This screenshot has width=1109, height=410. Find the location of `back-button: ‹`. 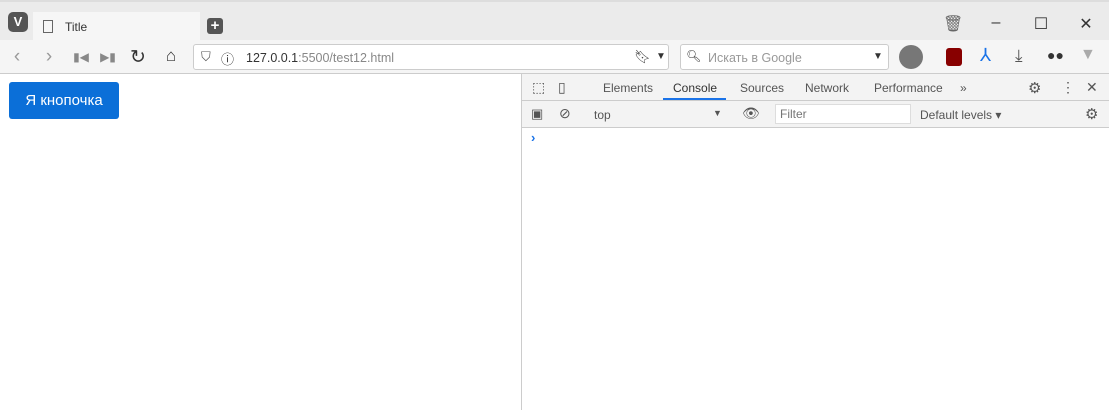

back-button: ‹ is located at coordinates (17, 57).